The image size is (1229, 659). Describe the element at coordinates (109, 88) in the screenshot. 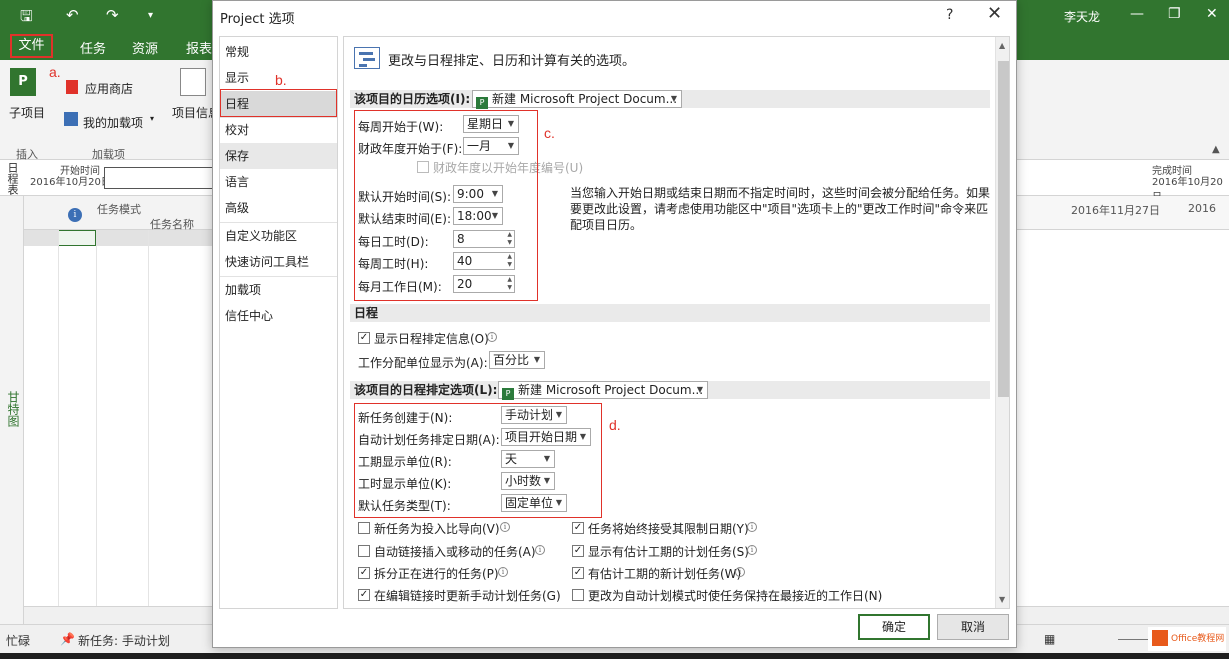

I see `app-store-button: 应用商店` at that location.